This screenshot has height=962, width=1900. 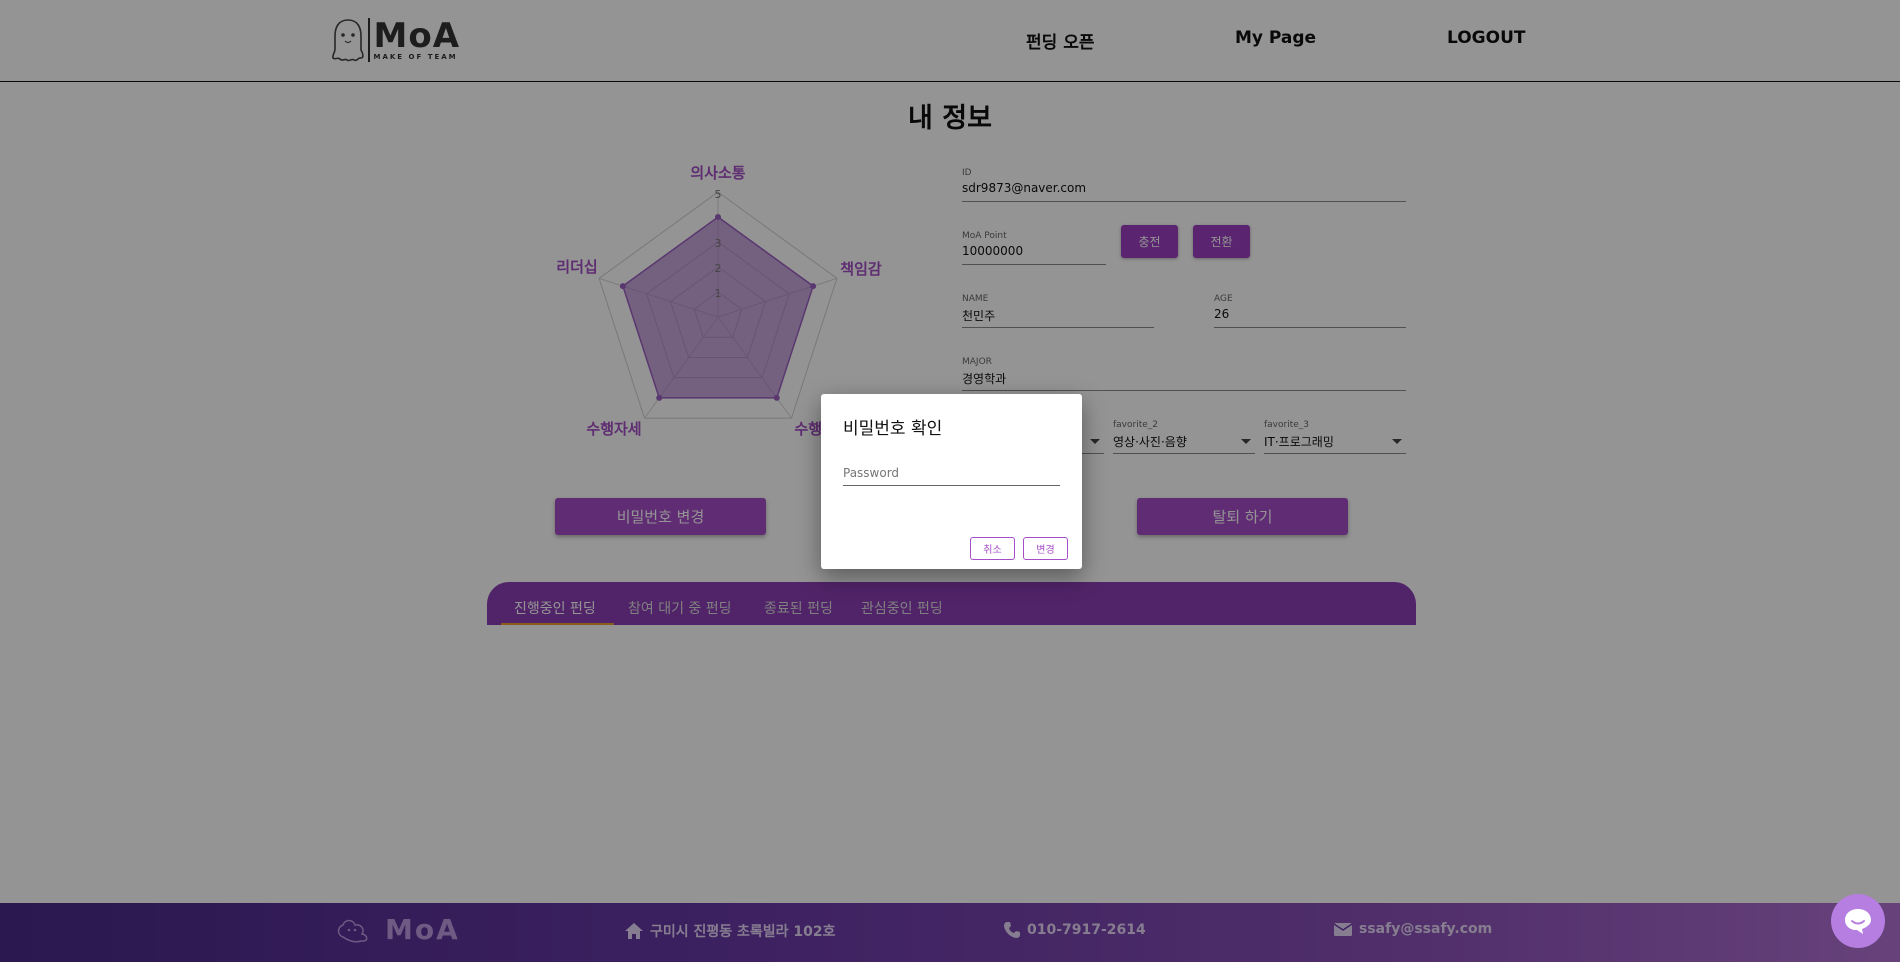 I want to click on cancel-button: 취소, so click(x=992, y=548).